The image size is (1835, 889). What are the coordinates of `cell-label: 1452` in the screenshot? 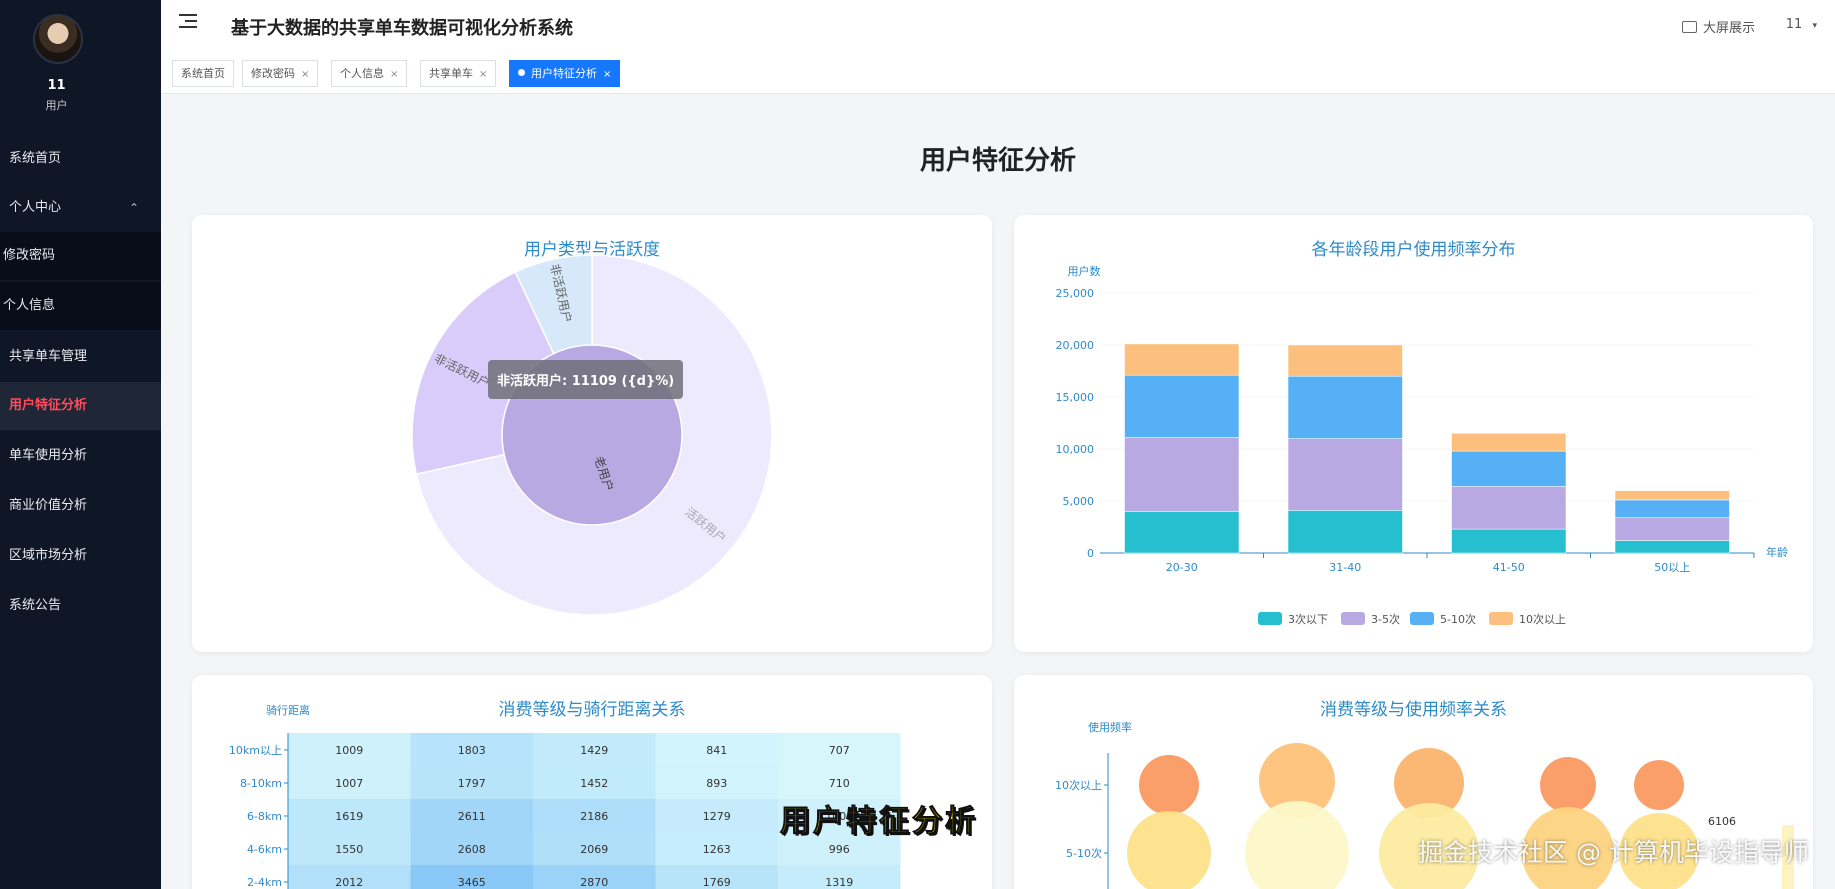 It's located at (594, 783).